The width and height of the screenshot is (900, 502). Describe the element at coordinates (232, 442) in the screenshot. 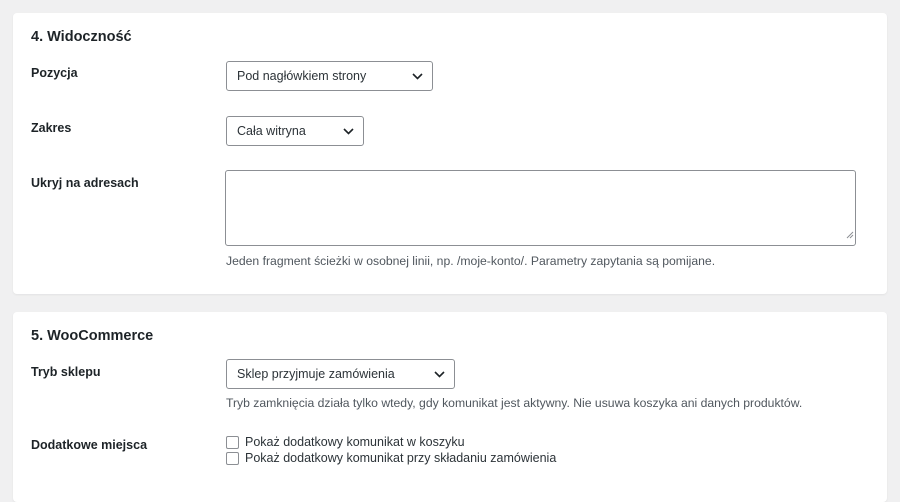

I see `cart-message-checkbox` at that location.